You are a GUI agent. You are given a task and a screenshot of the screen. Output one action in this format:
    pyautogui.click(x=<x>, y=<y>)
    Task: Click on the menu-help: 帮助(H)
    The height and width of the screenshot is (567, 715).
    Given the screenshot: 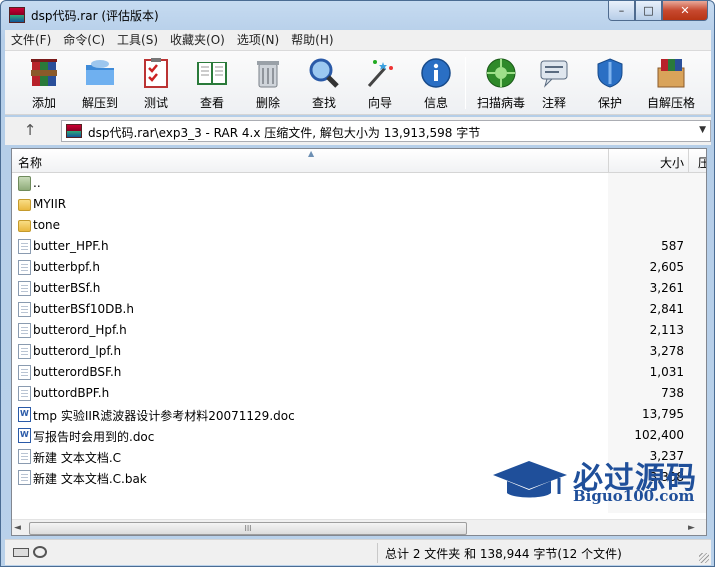 What is the action you would take?
    pyautogui.click(x=312, y=40)
    